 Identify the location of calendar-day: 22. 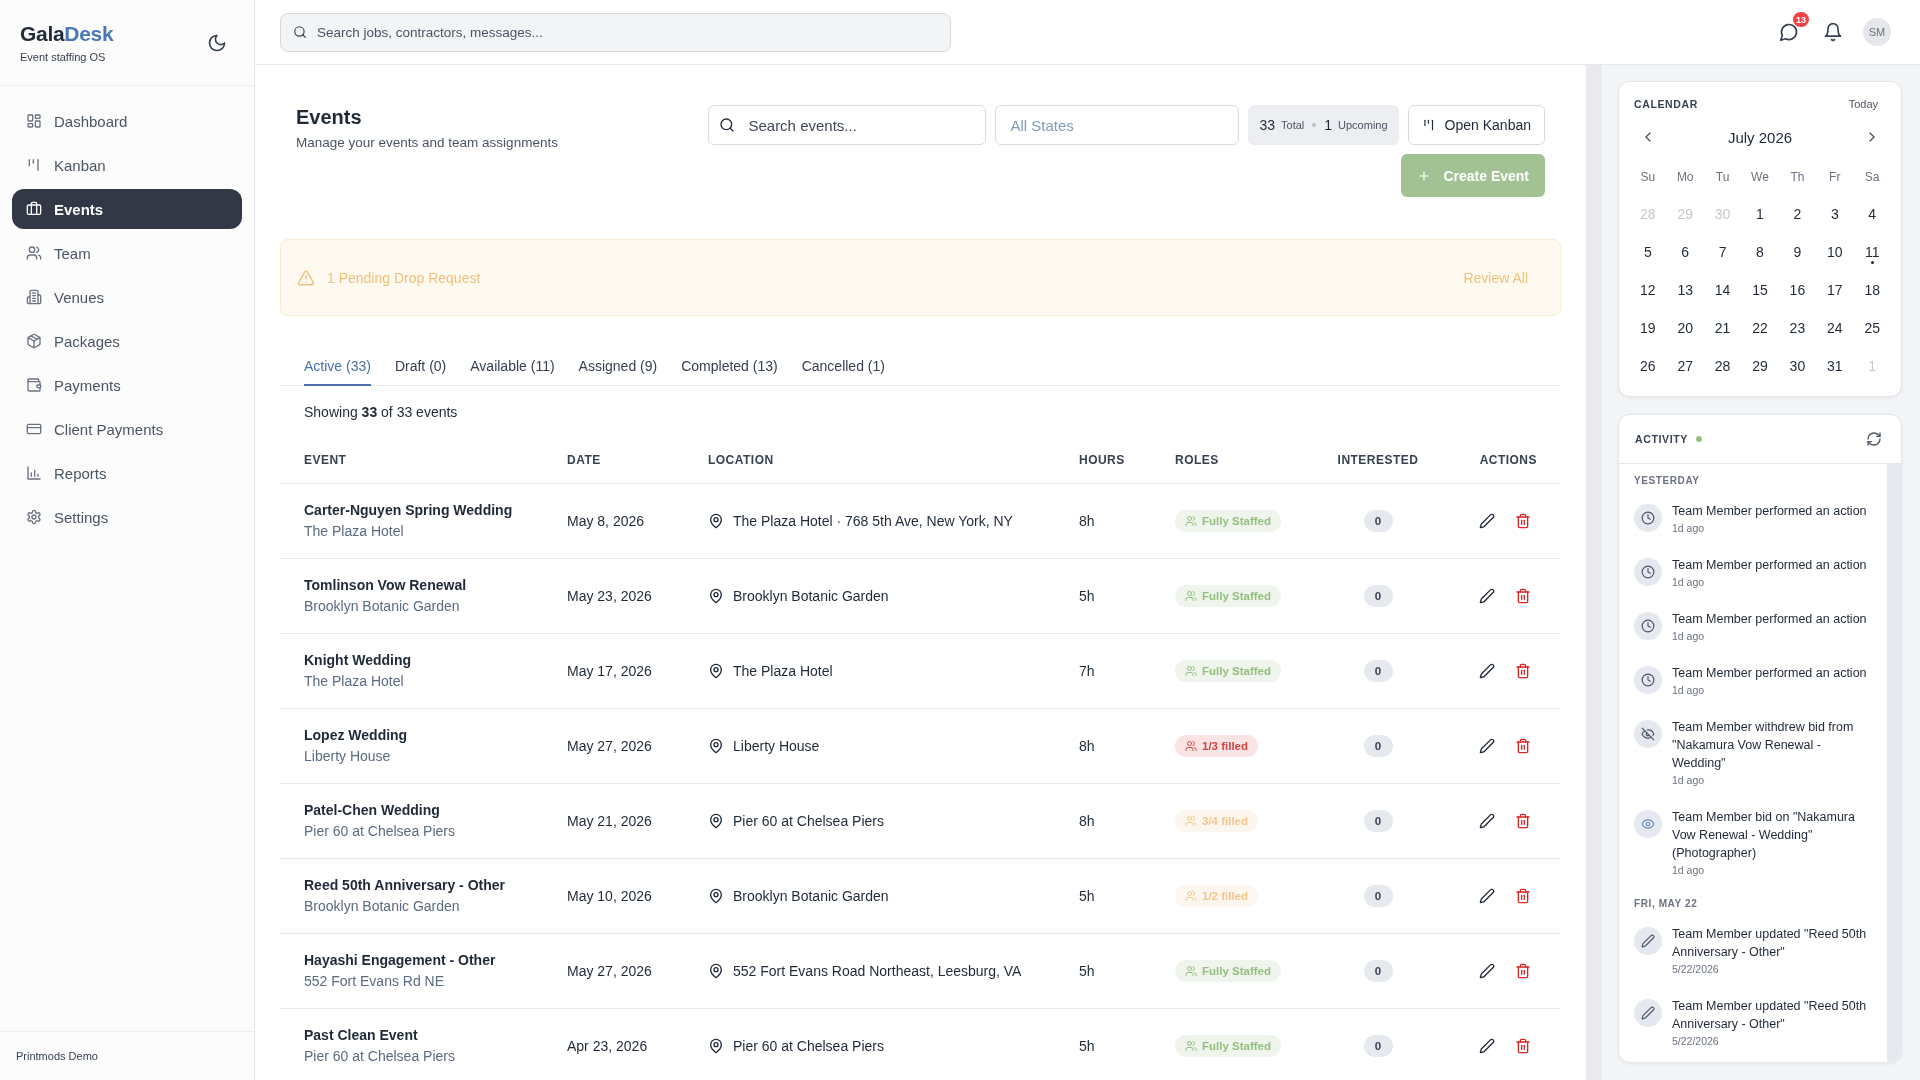
(1760, 328).